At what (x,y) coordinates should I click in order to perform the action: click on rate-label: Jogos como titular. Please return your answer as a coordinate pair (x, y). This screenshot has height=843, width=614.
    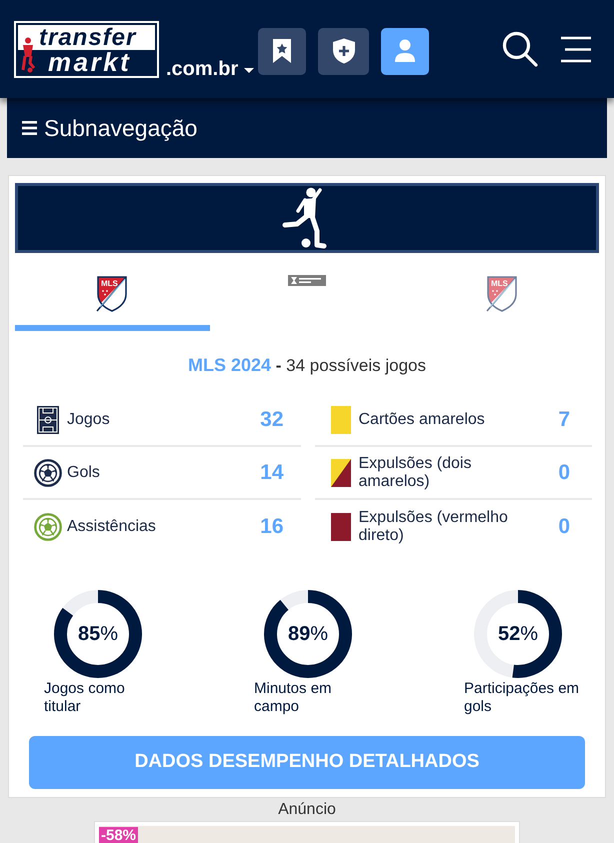
    Looking at the image, I should click on (85, 698).